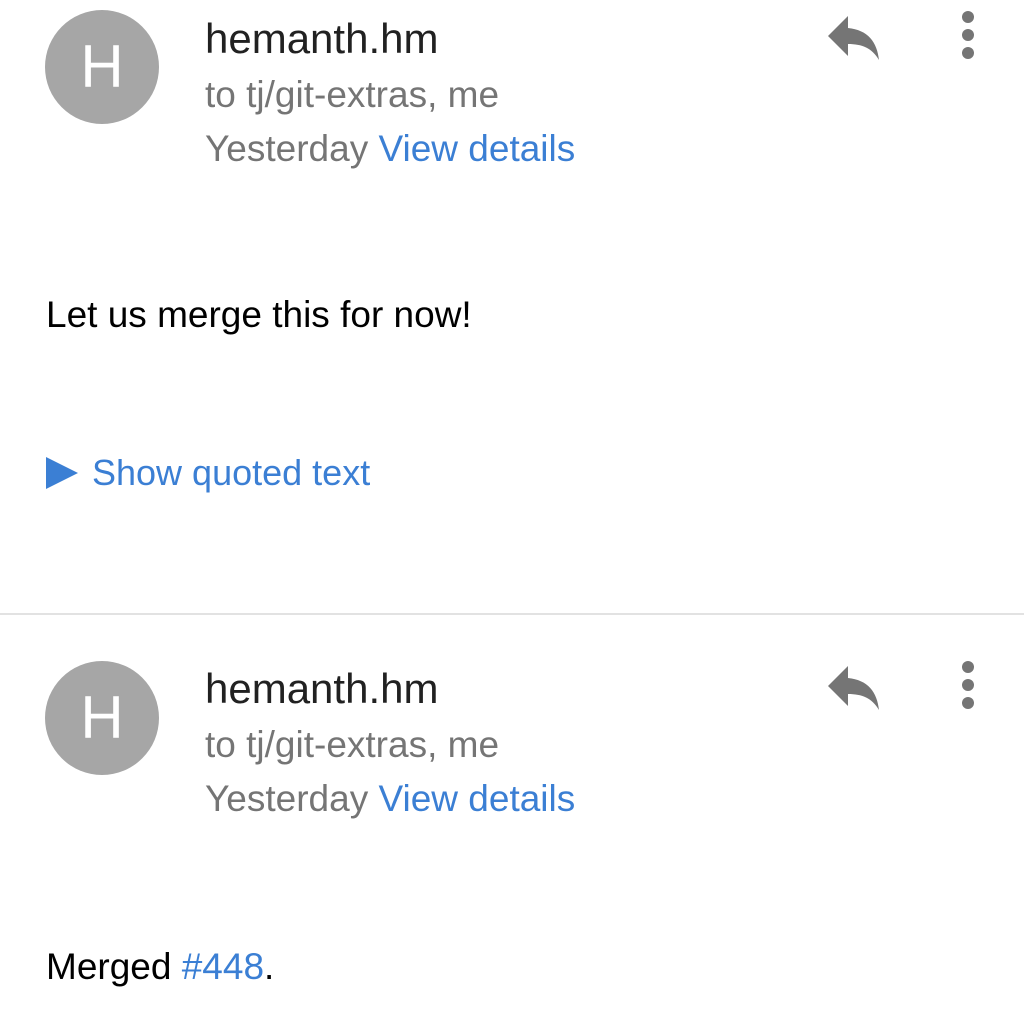 The height and width of the screenshot is (1024, 1024). Describe the element at coordinates (231, 472) in the screenshot. I see `show-quoted-text-label: Show quoted text` at that location.